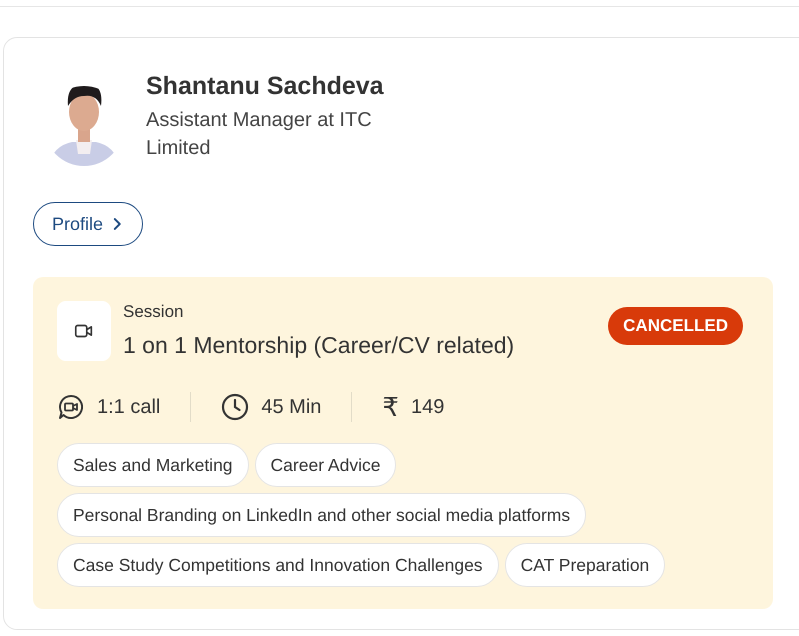  Describe the element at coordinates (585, 565) in the screenshot. I see `topic-tag: CAT Preparation` at that location.